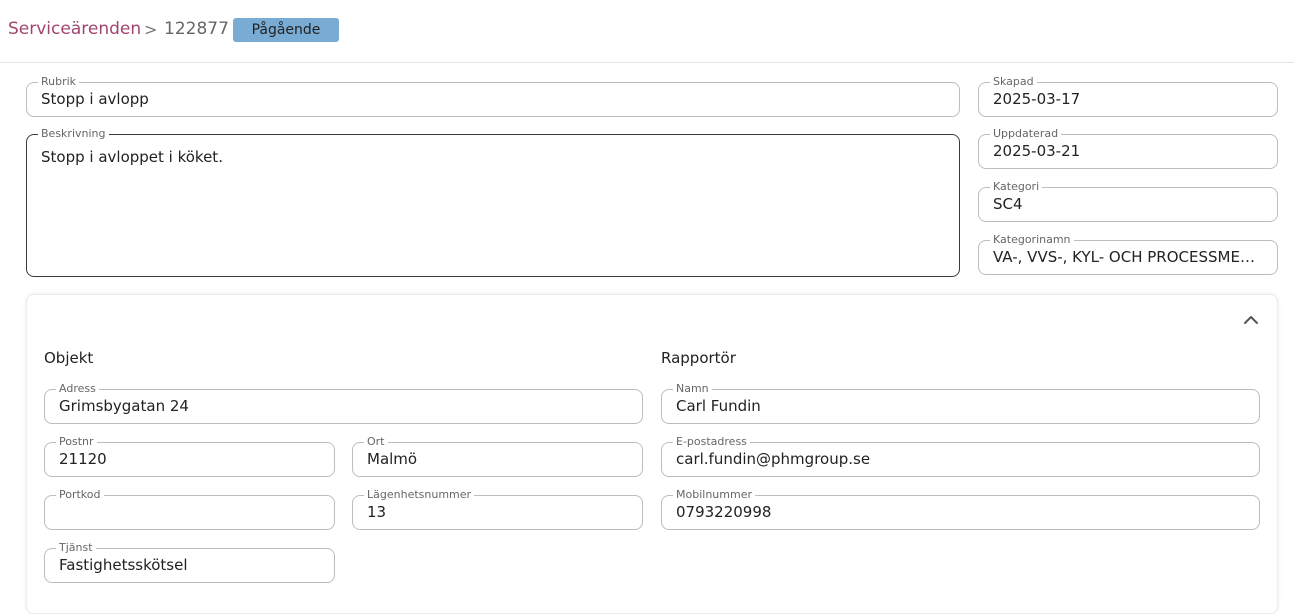  I want to click on skapad-value: 2025-03-17, so click(1037, 99).